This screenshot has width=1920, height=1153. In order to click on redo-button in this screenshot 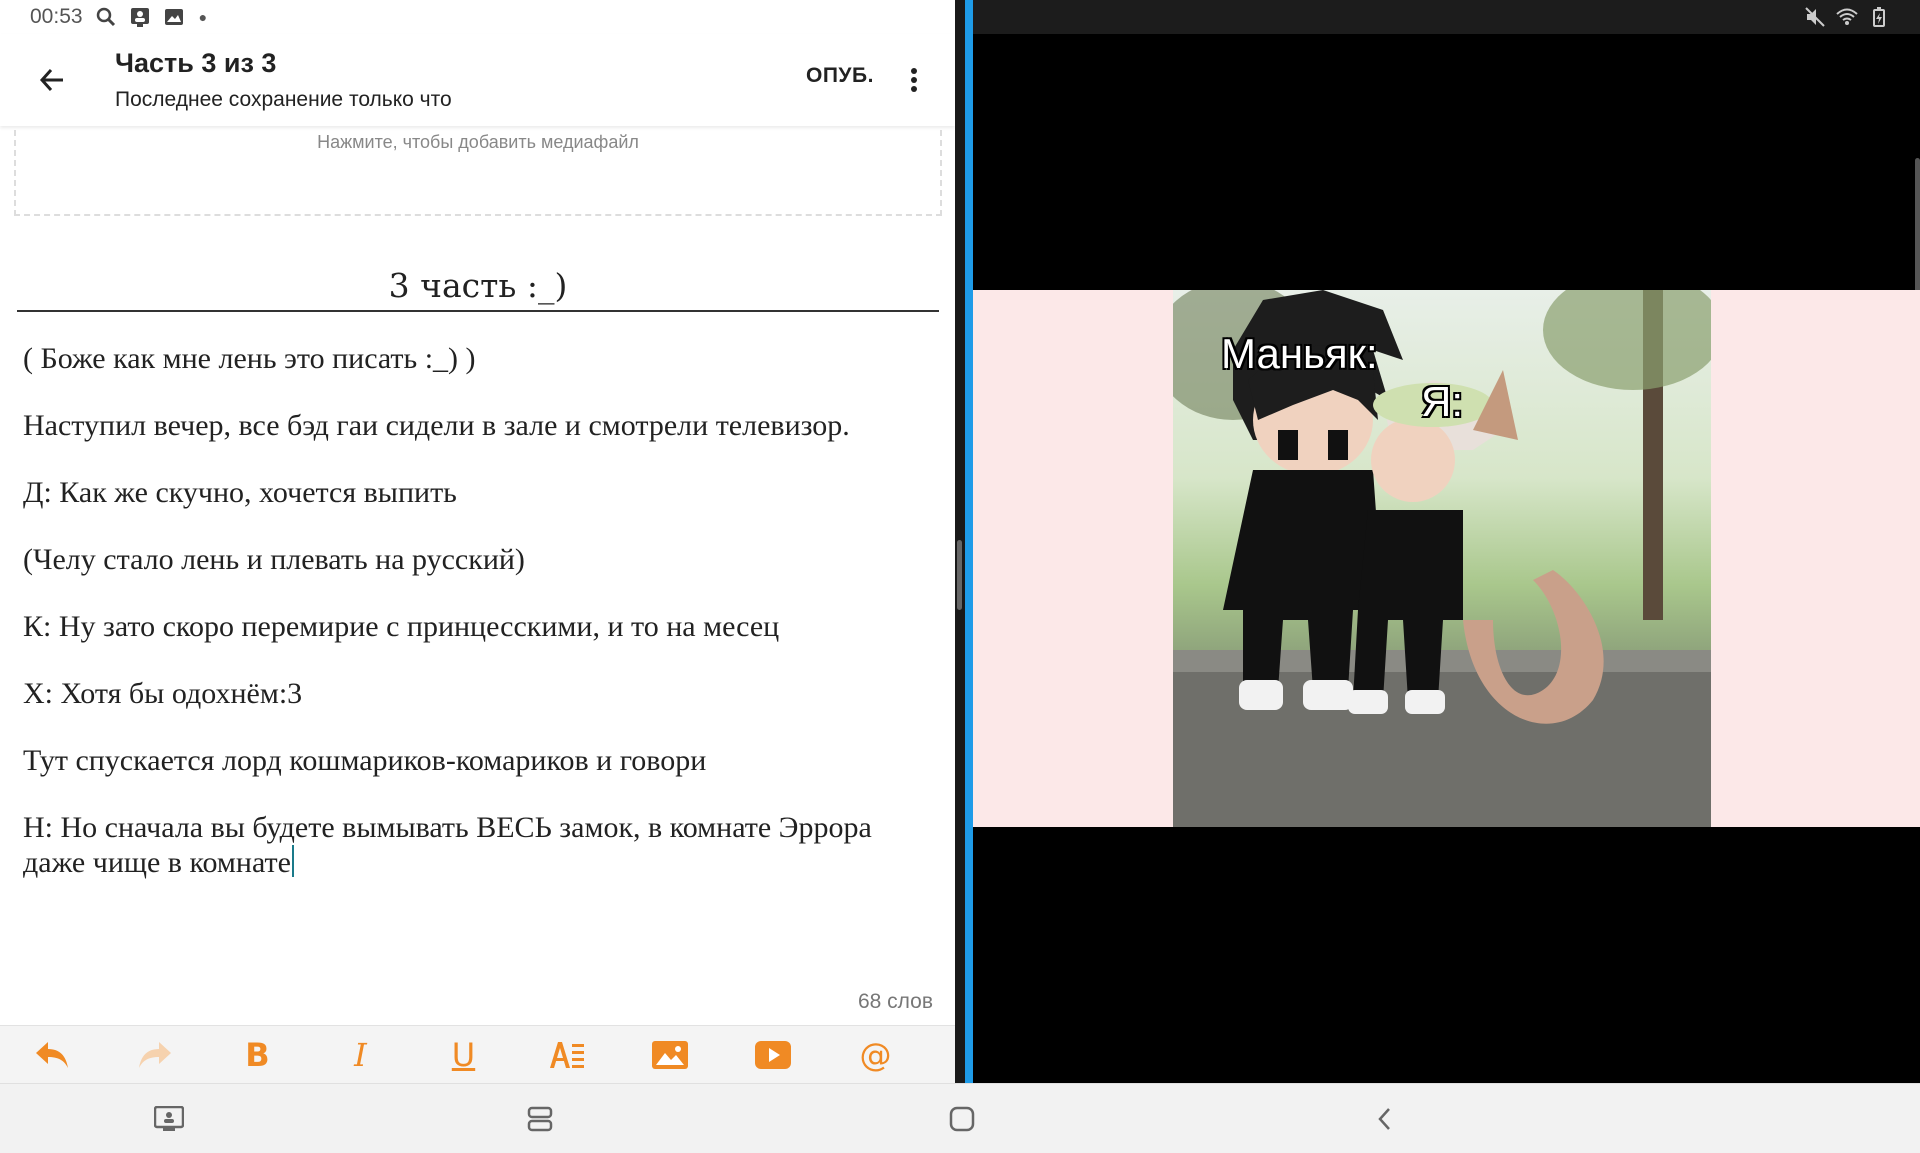, I will do `click(154, 1054)`.